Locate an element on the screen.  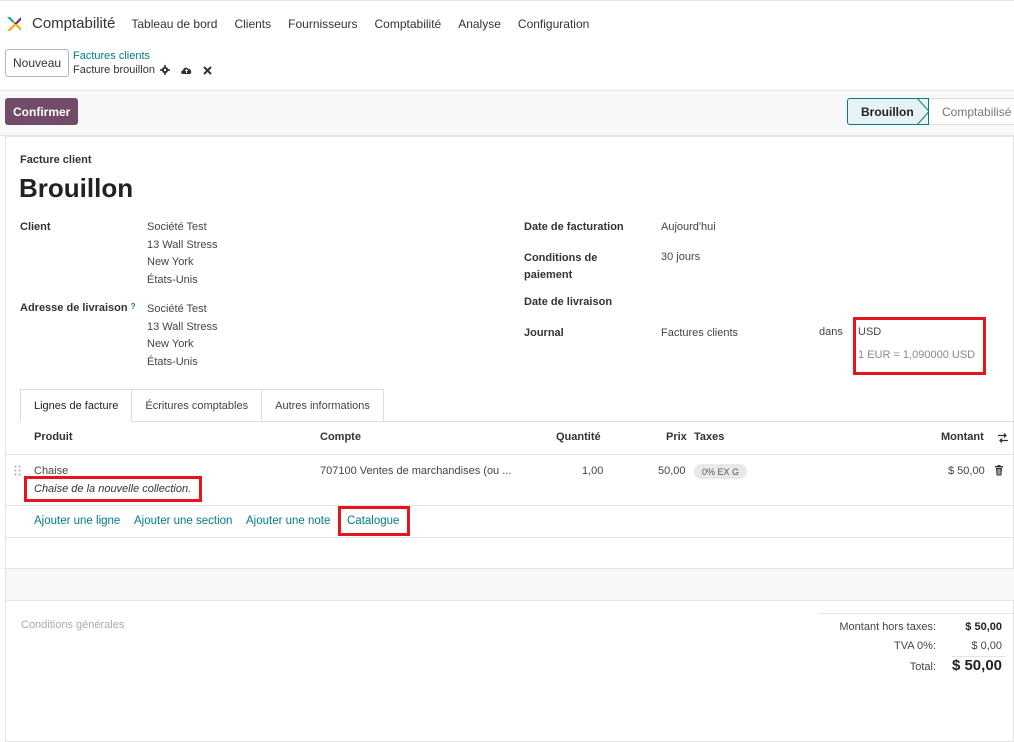
invoice-date-label: Date de facturation is located at coordinates (574, 227).